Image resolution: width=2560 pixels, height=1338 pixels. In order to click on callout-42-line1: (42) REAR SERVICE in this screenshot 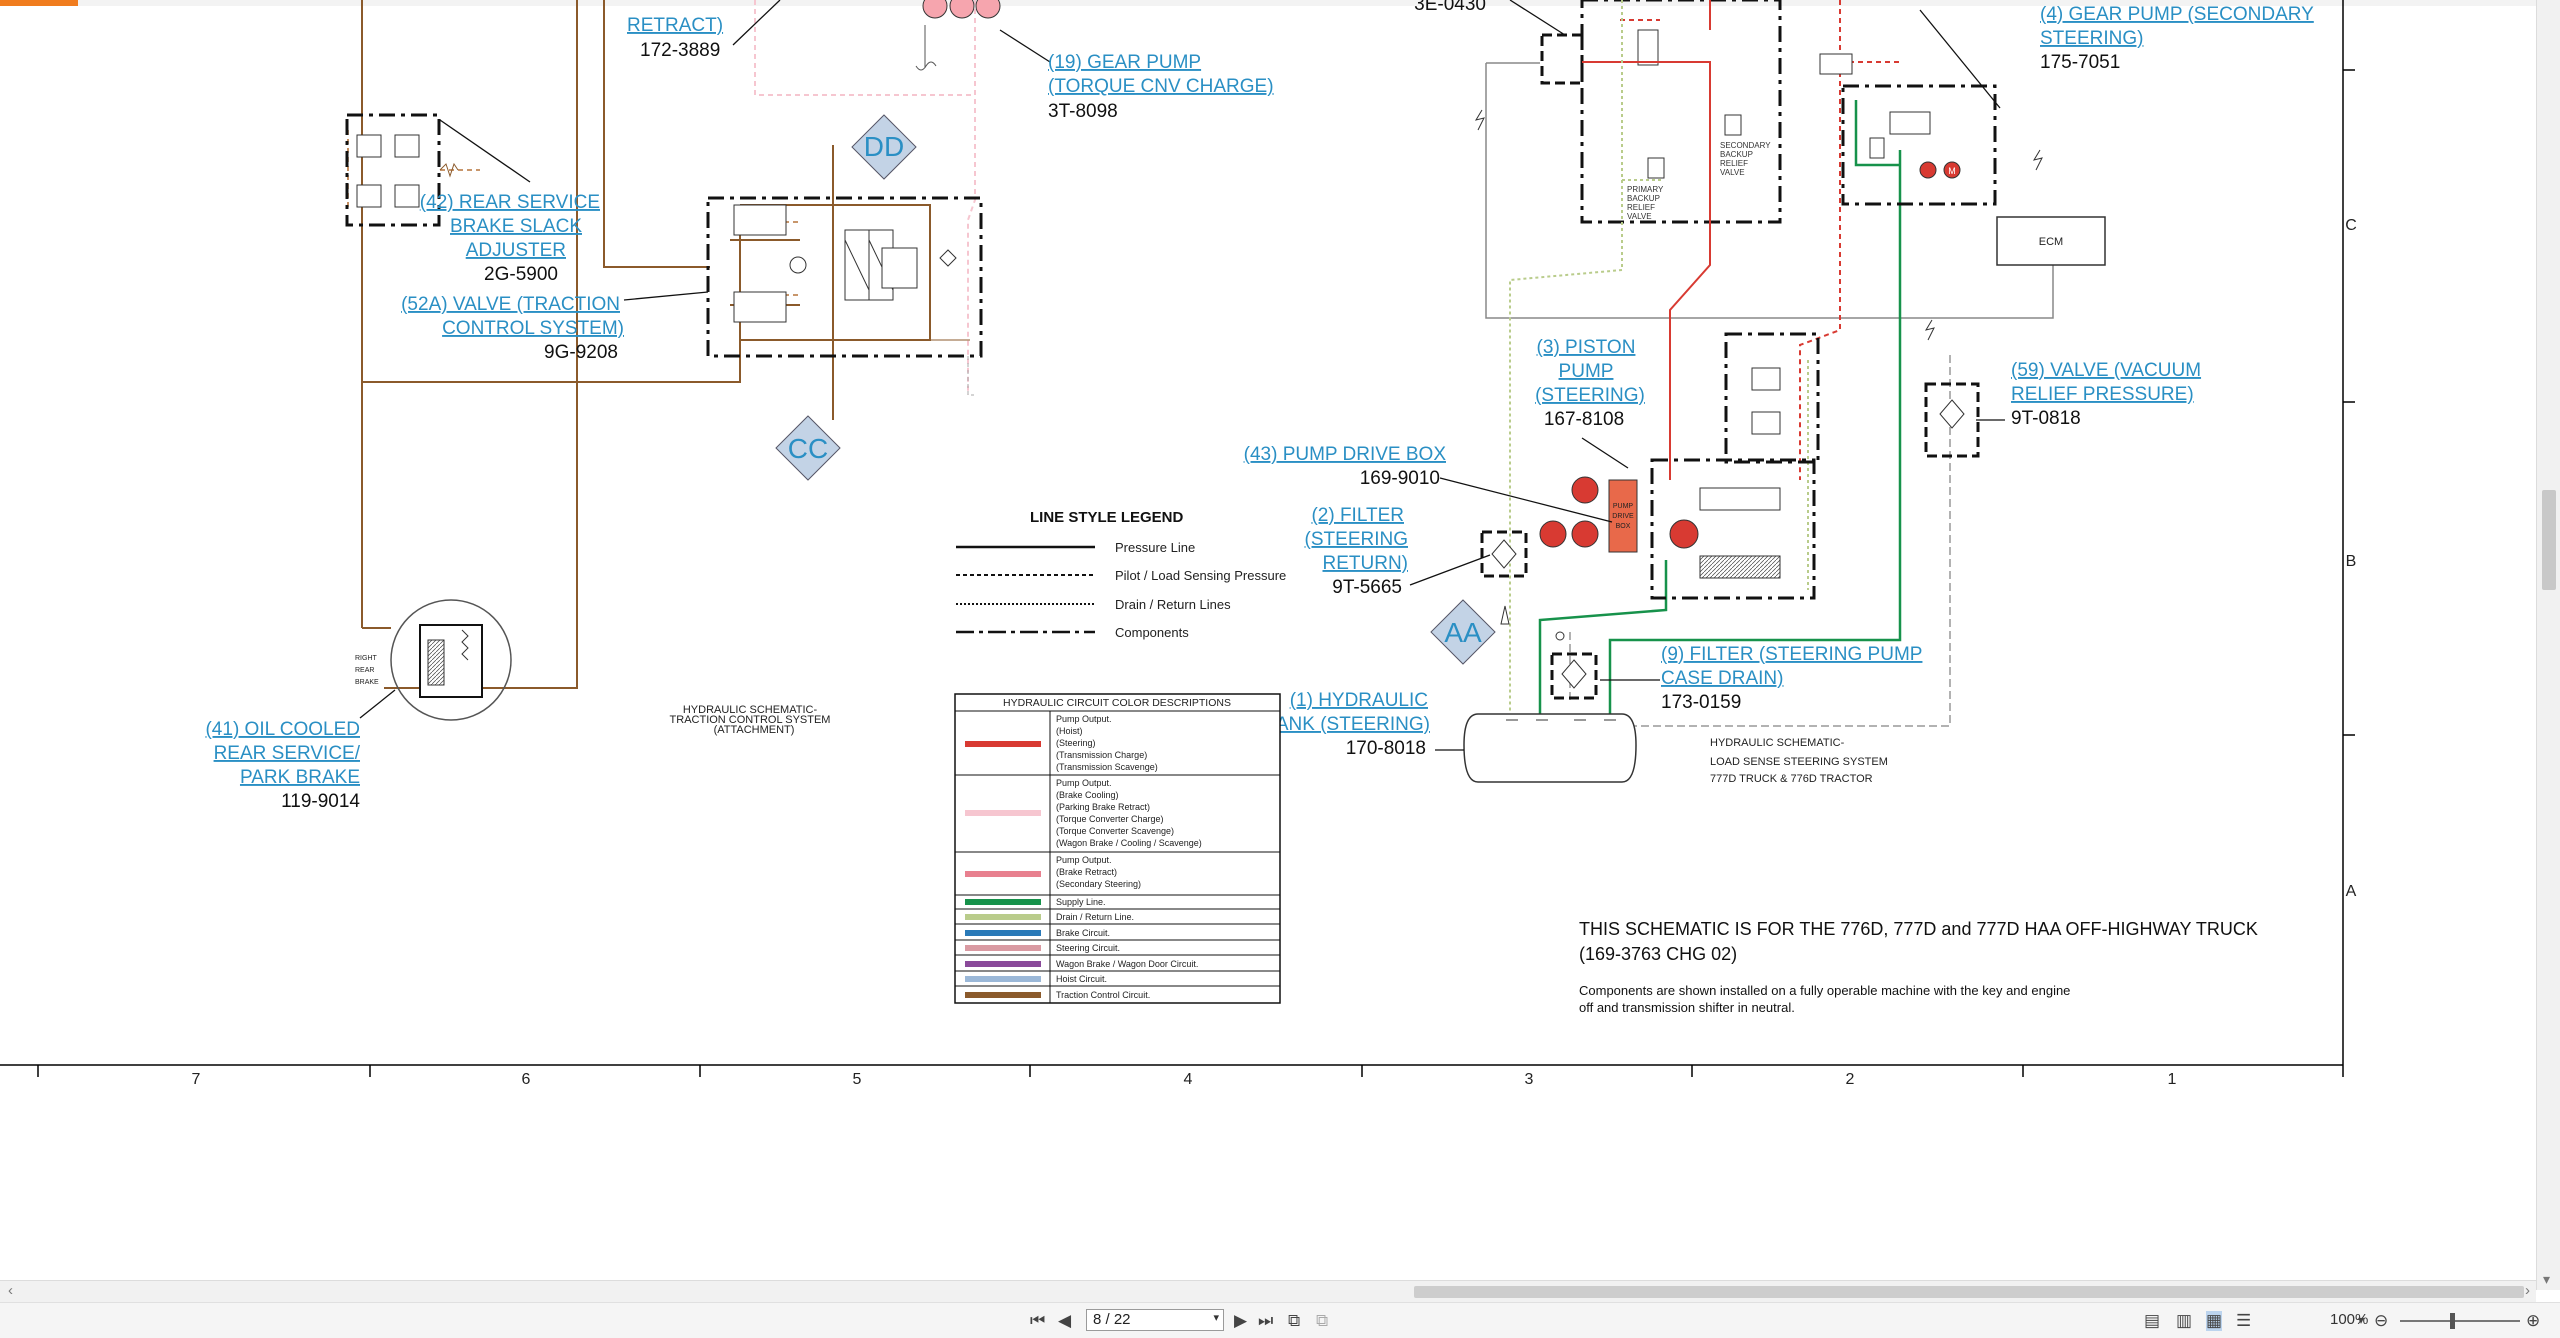, I will do `click(510, 202)`.